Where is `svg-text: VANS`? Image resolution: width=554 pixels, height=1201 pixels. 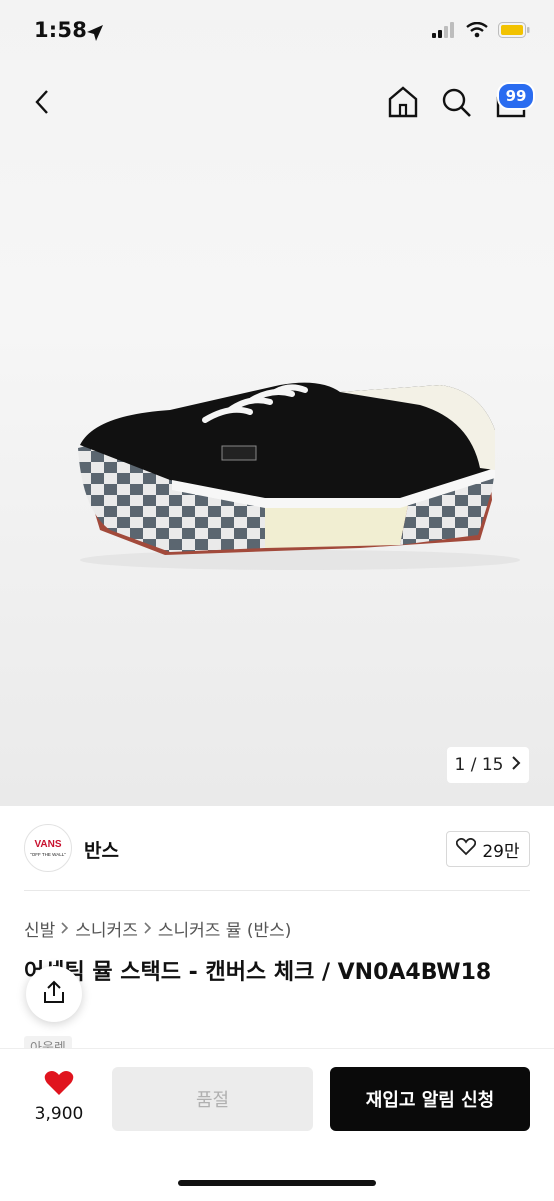
svg-text: VANS is located at coordinates (47, 844).